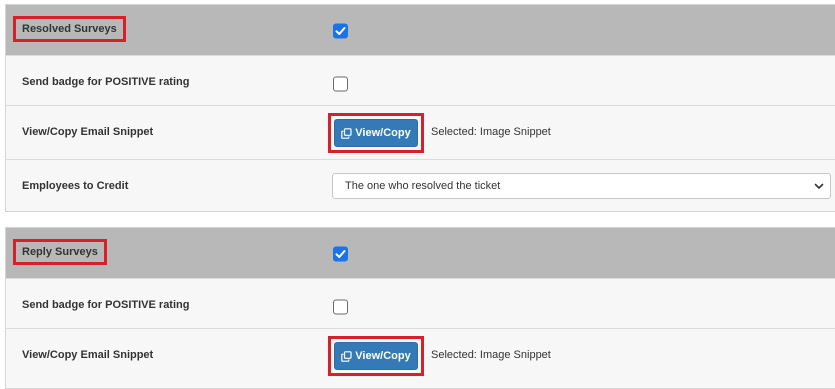 The image size is (835, 389). Describe the element at coordinates (420, 253) in the screenshot. I see `reply-surveys-header: Reply Surveys` at that location.